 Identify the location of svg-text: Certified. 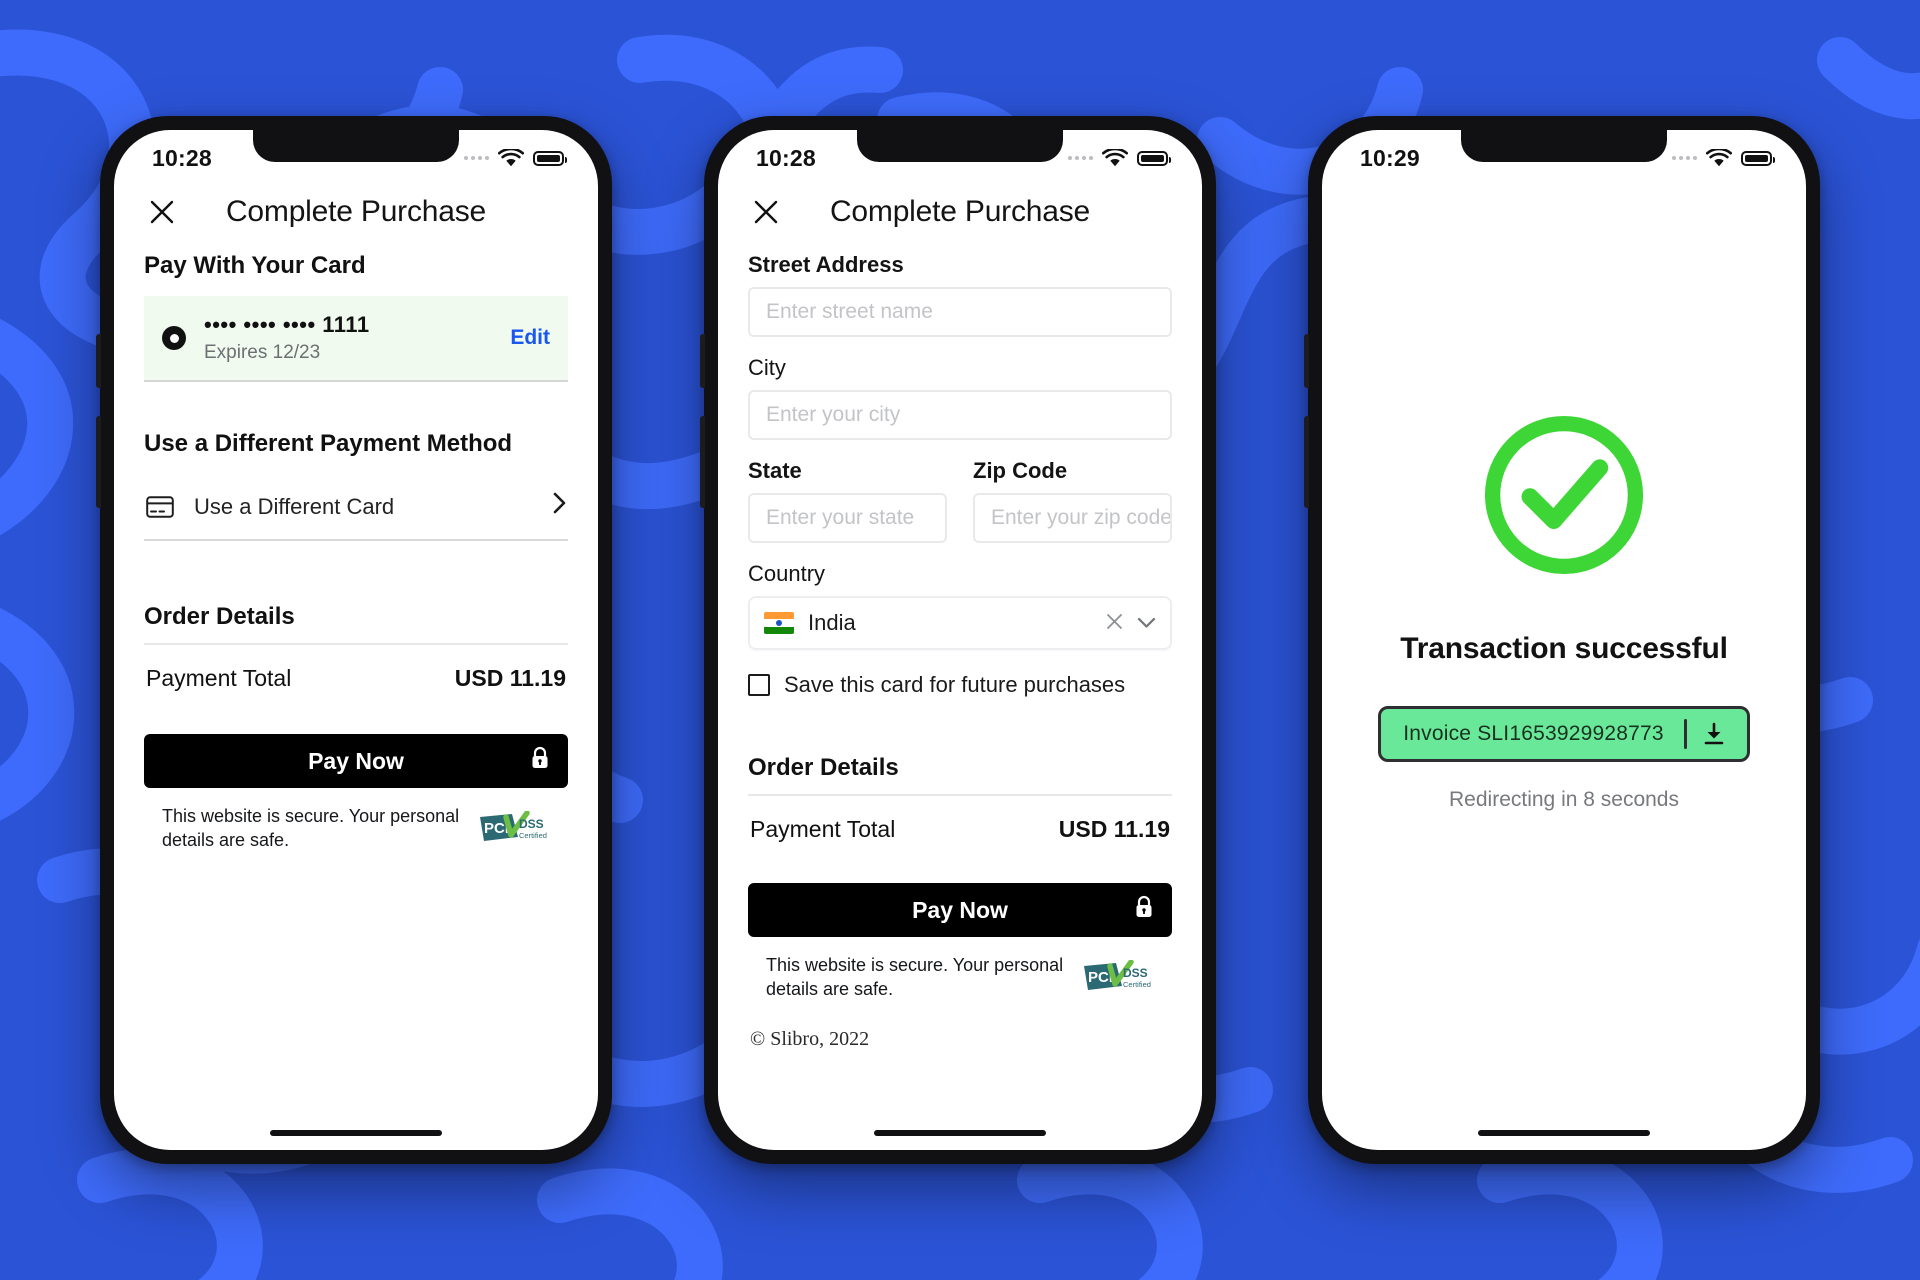
(533, 835).